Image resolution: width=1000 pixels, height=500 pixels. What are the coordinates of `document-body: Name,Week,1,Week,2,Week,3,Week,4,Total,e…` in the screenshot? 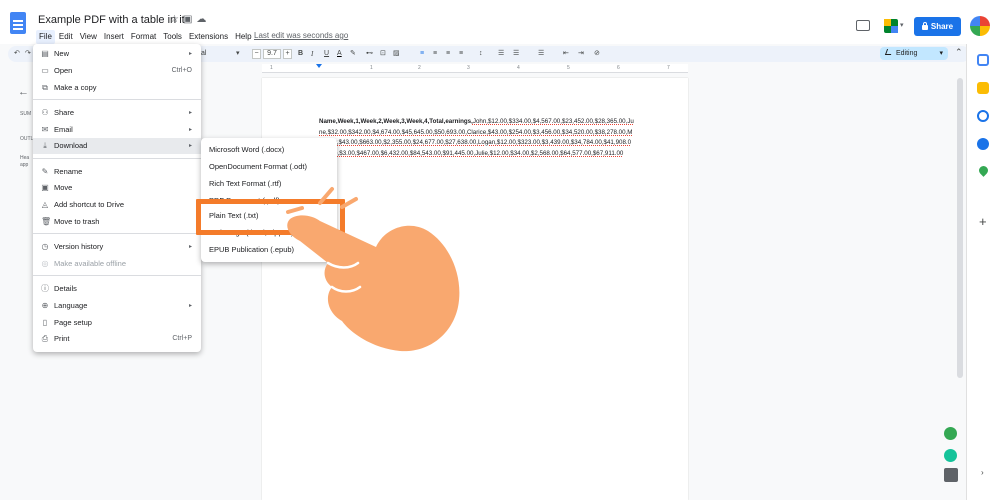 It's located at (477, 138).